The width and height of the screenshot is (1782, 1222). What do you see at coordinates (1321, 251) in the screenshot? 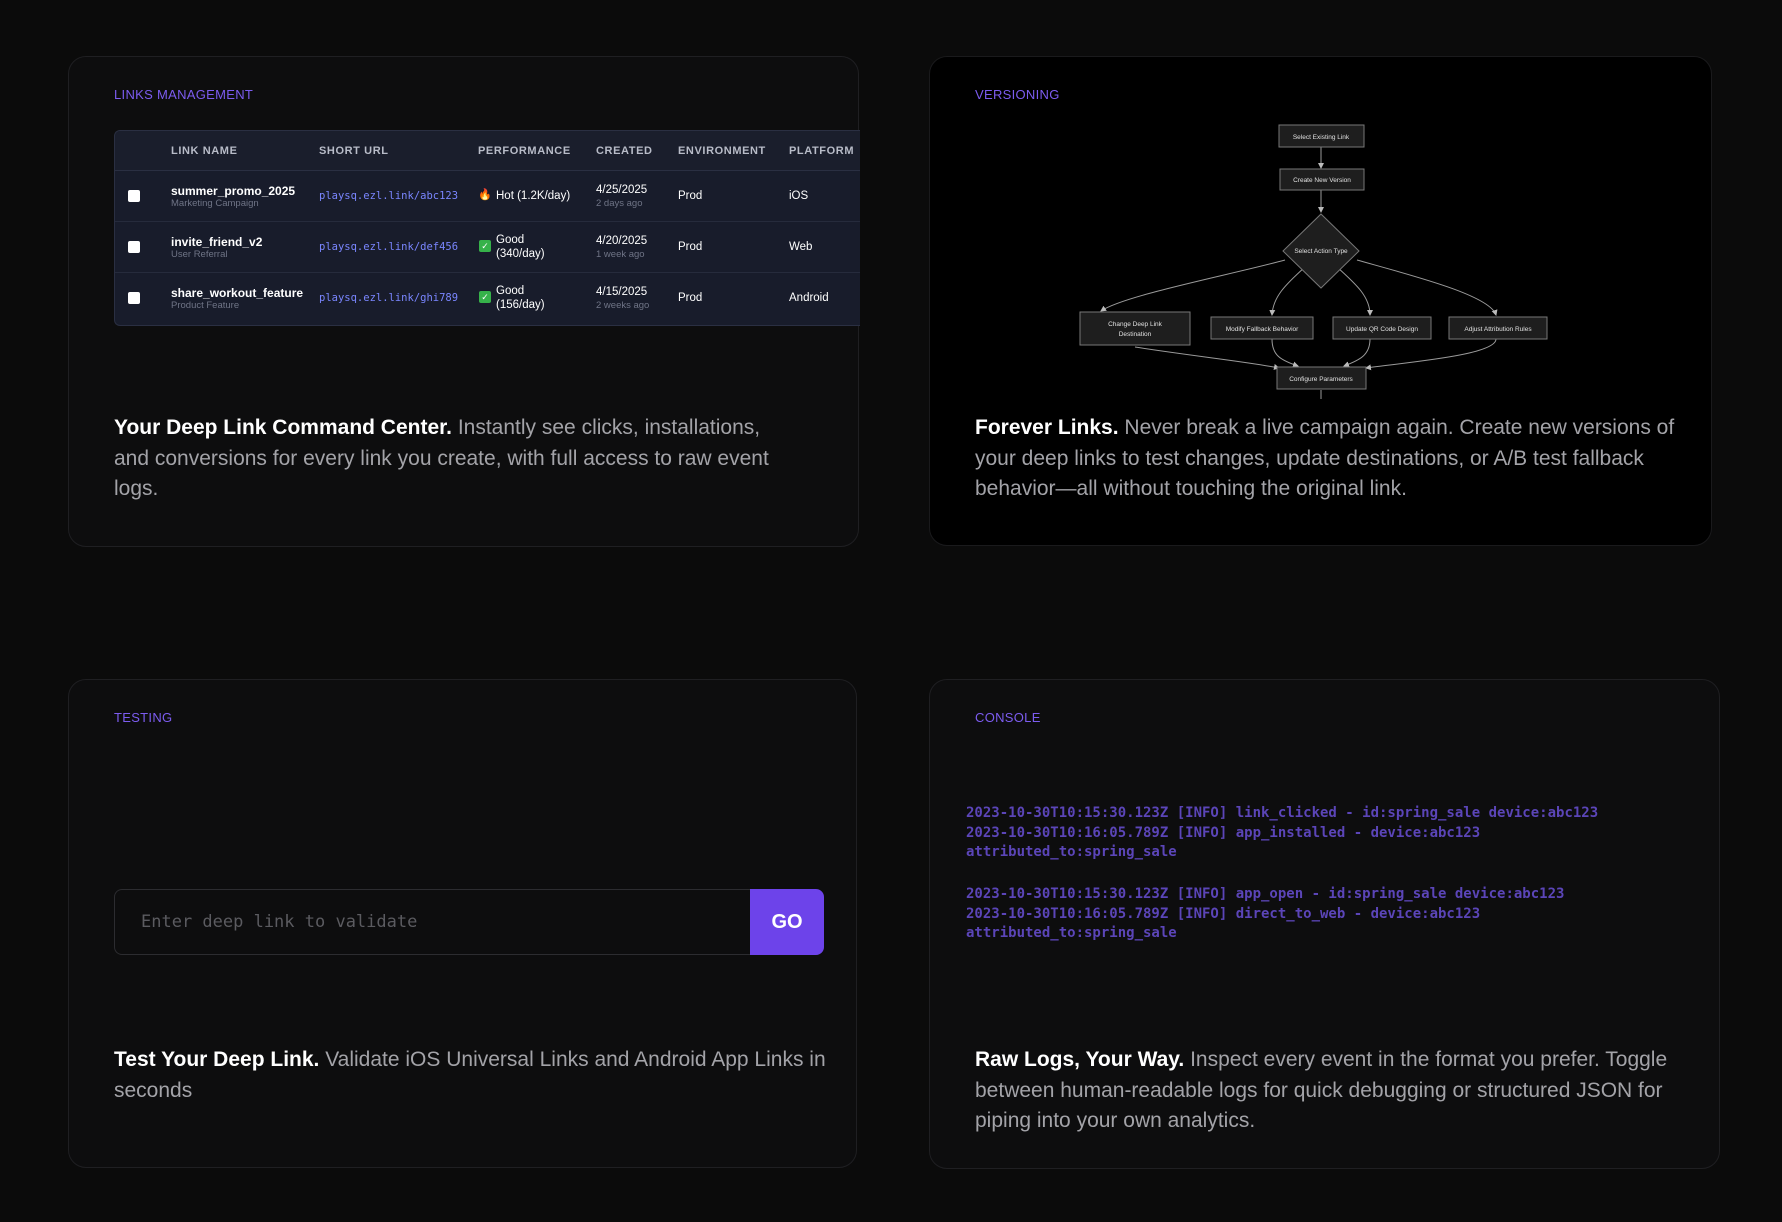
I see `node-select-action-type: Select Action Type` at bounding box center [1321, 251].